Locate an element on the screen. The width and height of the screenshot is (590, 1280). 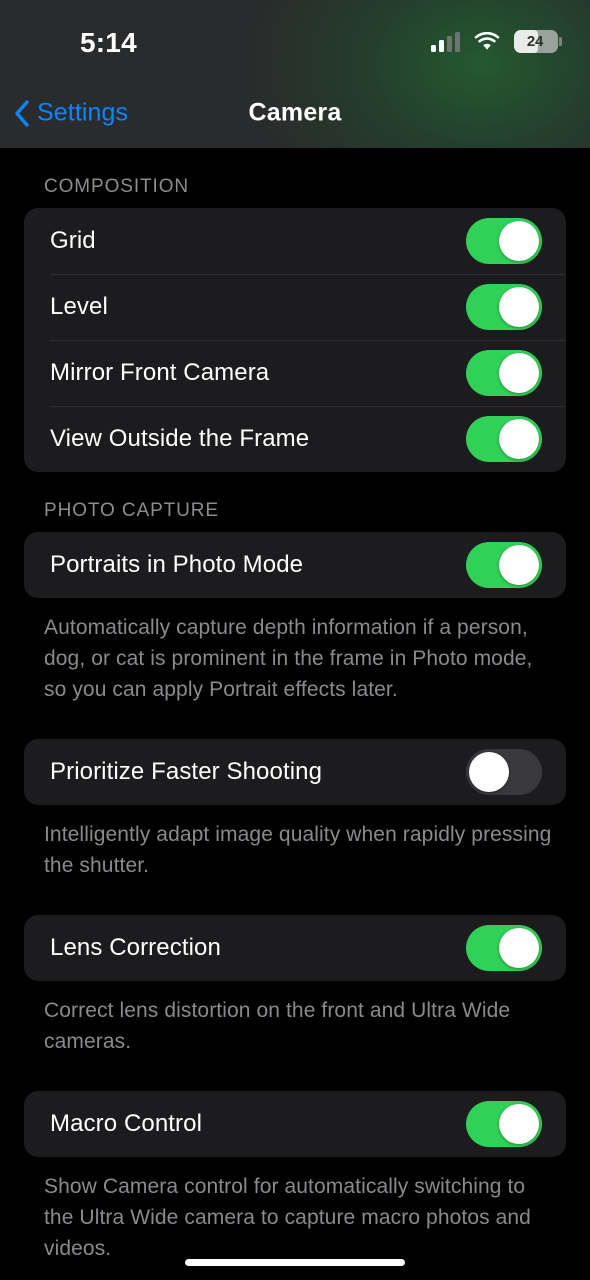
setting-row-lens-correction: Lens Correction is located at coordinates (295, 948).